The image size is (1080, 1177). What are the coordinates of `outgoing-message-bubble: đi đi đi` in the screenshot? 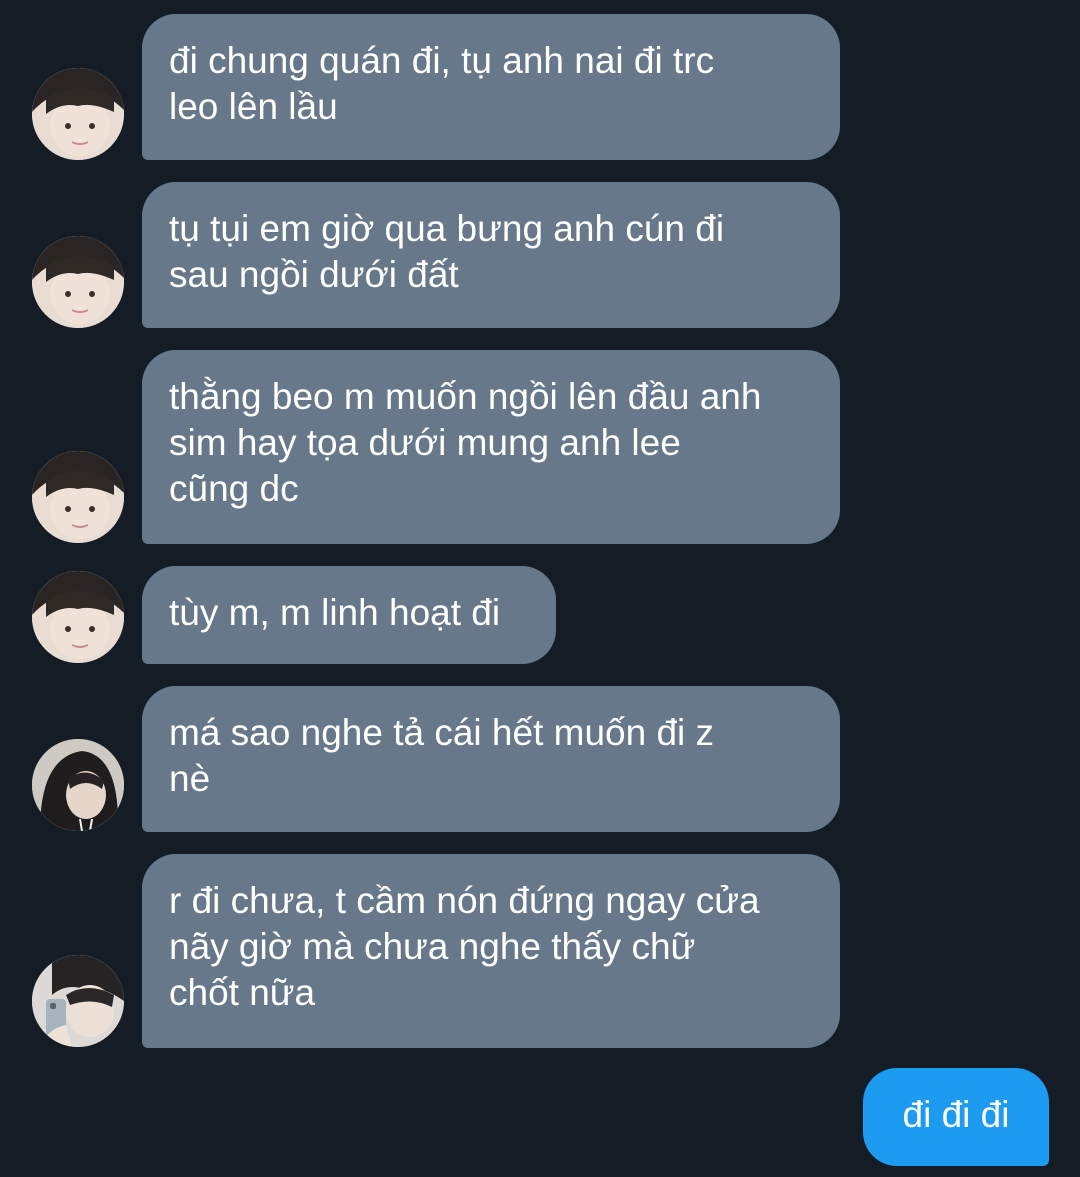 It's located at (956, 1117).